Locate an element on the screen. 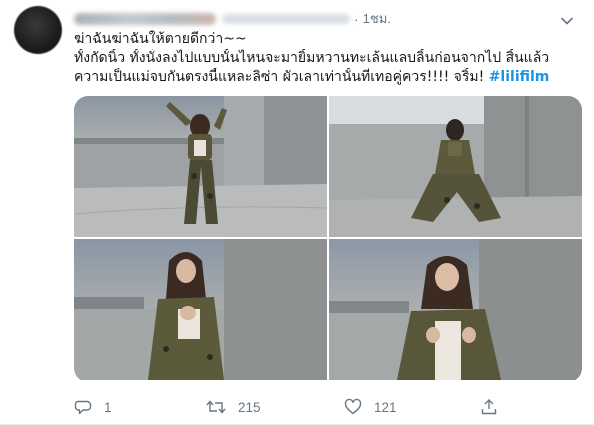 Image resolution: width=594 pixels, height=425 pixels. retweet-button: 215 is located at coordinates (233, 407).